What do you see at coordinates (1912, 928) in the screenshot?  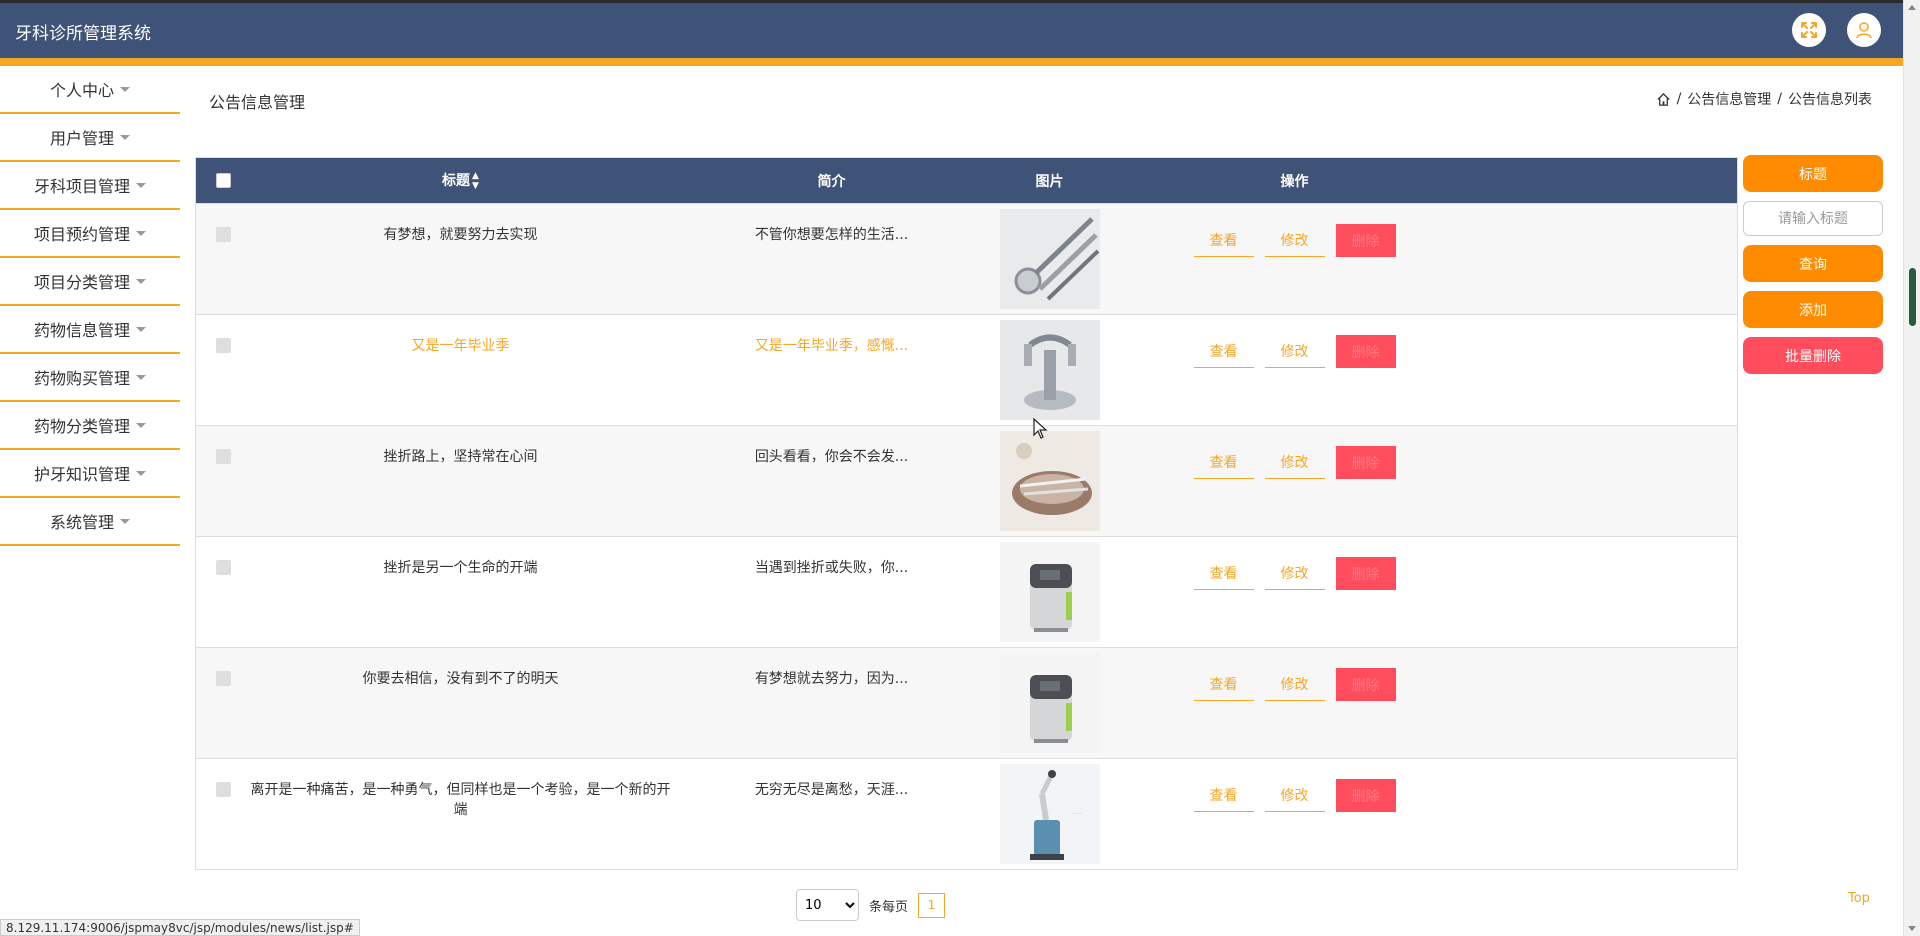 I see `scroll-down-arrow-icon` at bounding box center [1912, 928].